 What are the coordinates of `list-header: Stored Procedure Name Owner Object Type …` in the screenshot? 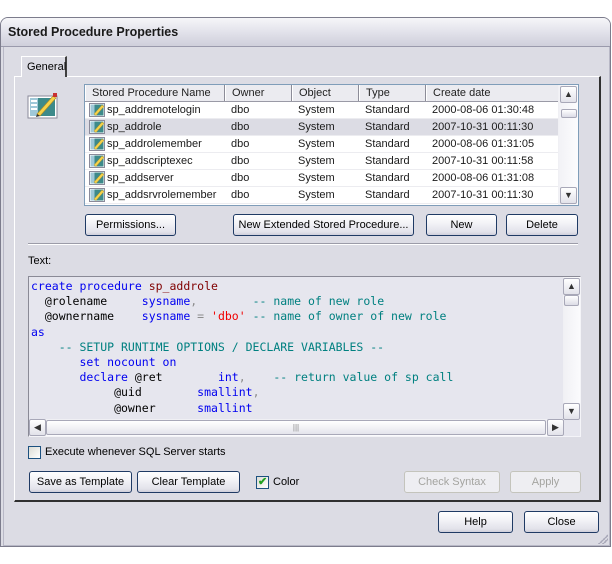 It's located at (322, 93).